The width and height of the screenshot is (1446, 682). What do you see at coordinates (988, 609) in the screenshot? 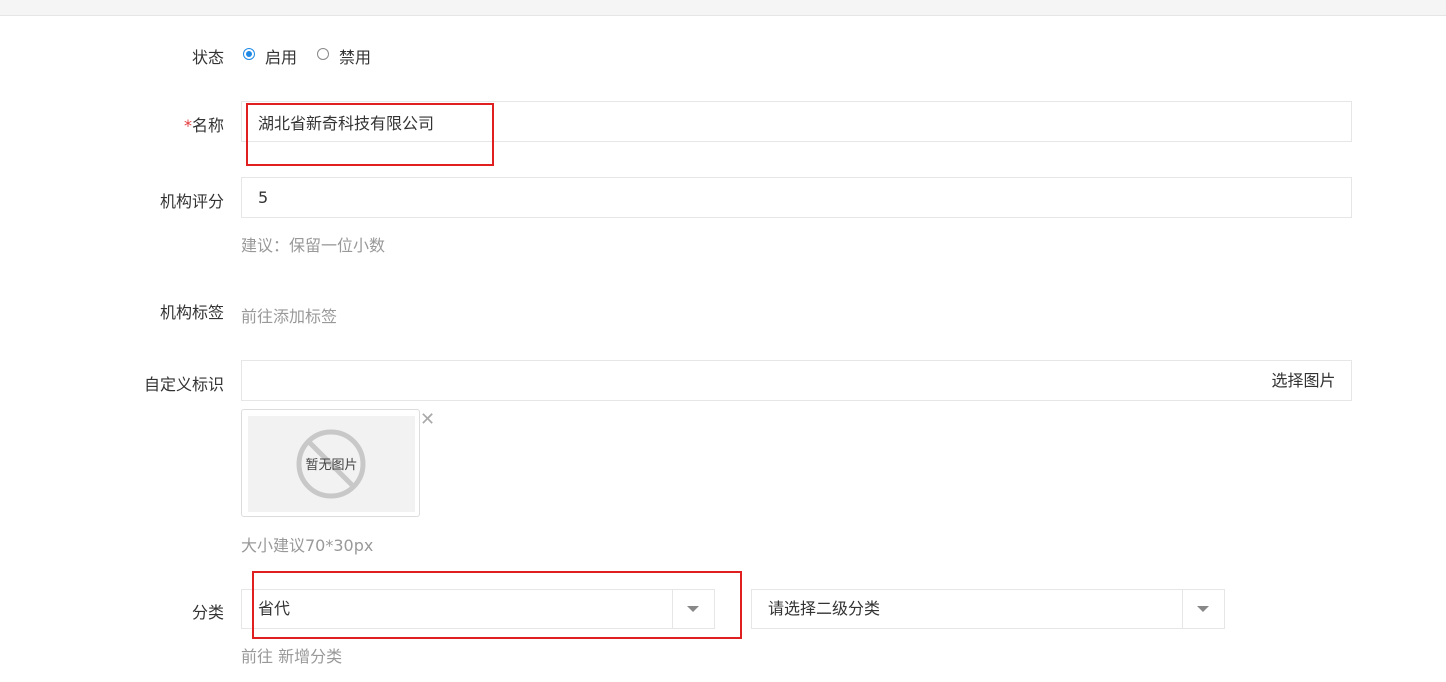
I see `secondary-category-select: 请选择二级分类` at bounding box center [988, 609].